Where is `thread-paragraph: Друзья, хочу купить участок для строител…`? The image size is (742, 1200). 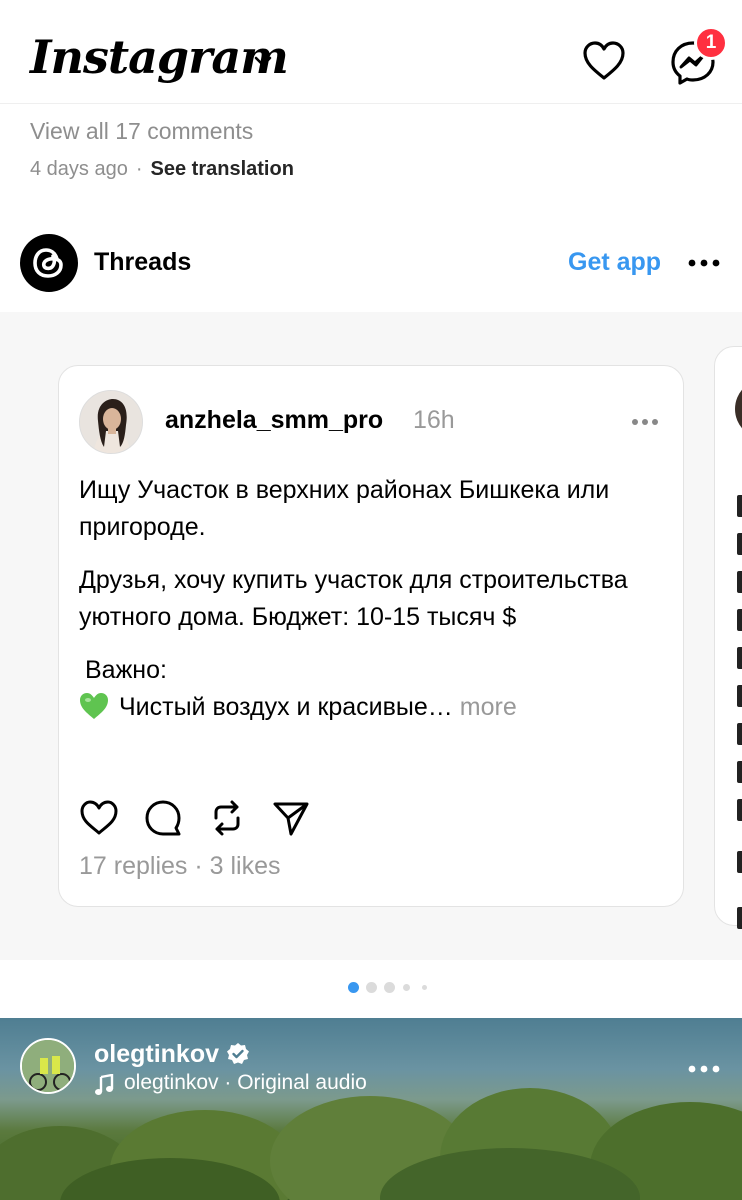
thread-paragraph: Друзья, хочу купить участок для строител… is located at coordinates (353, 598).